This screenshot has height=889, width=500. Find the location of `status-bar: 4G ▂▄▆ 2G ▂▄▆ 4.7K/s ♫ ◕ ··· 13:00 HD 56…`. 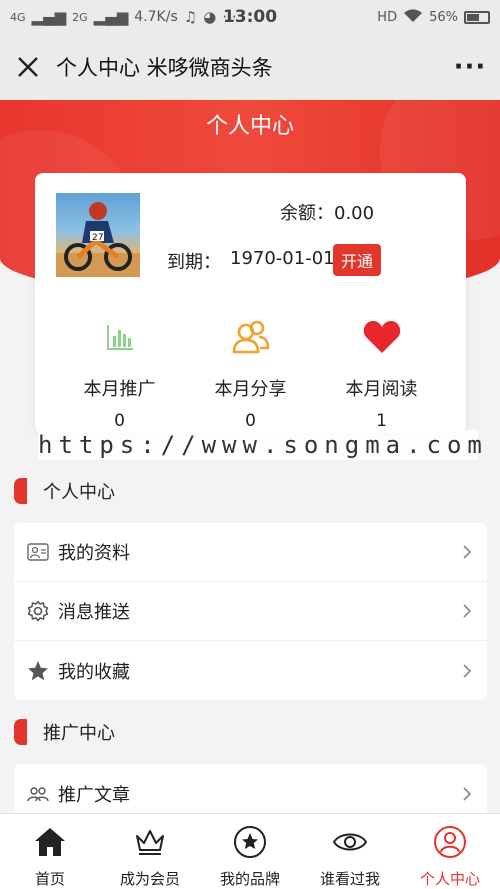

status-bar: 4G ▂▄▆ 2G ▂▄▆ 4.7K/s ♫ ◕ ··· 13:00 HD 56… is located at coordinates (250, 17).